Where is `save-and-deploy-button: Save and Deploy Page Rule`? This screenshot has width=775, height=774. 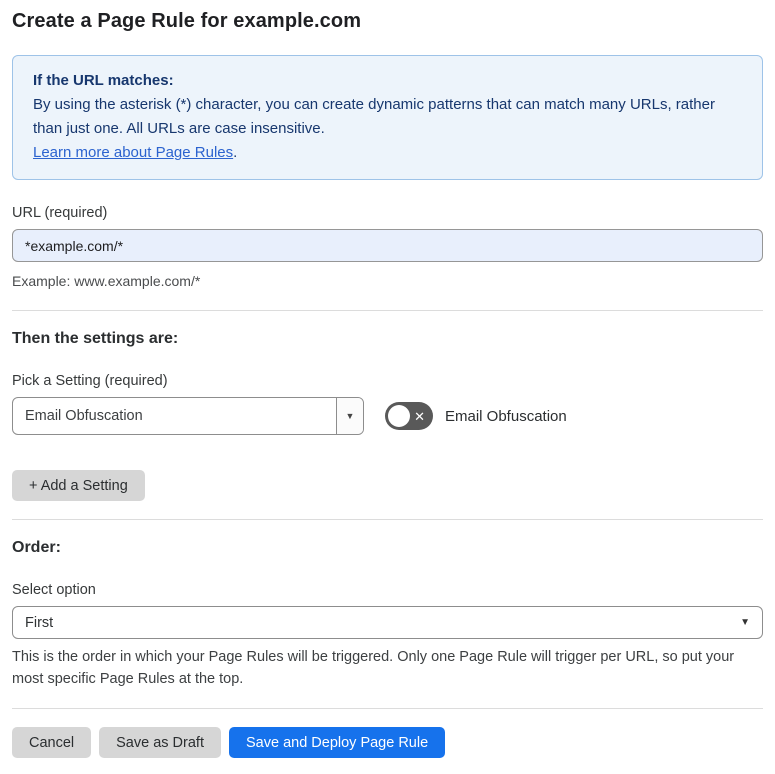
save-and-deploy-button: Save and Deploy Page Rule is located at coordinates (337, 742).